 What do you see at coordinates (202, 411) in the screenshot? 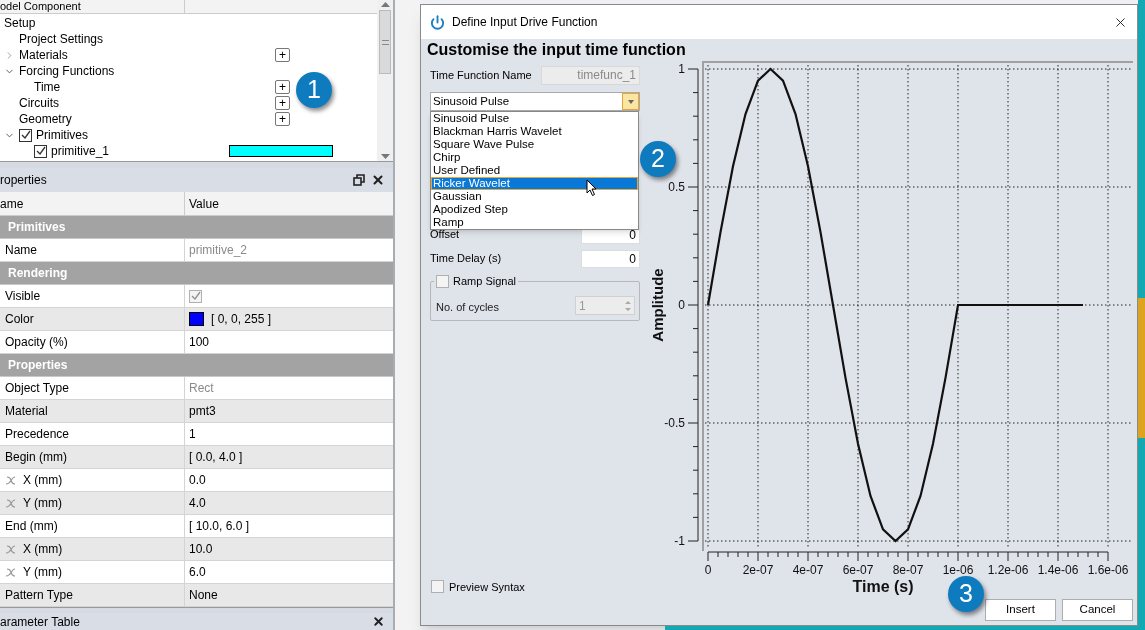
I see `property-value: pmt3` at bounding box center [202, 411].